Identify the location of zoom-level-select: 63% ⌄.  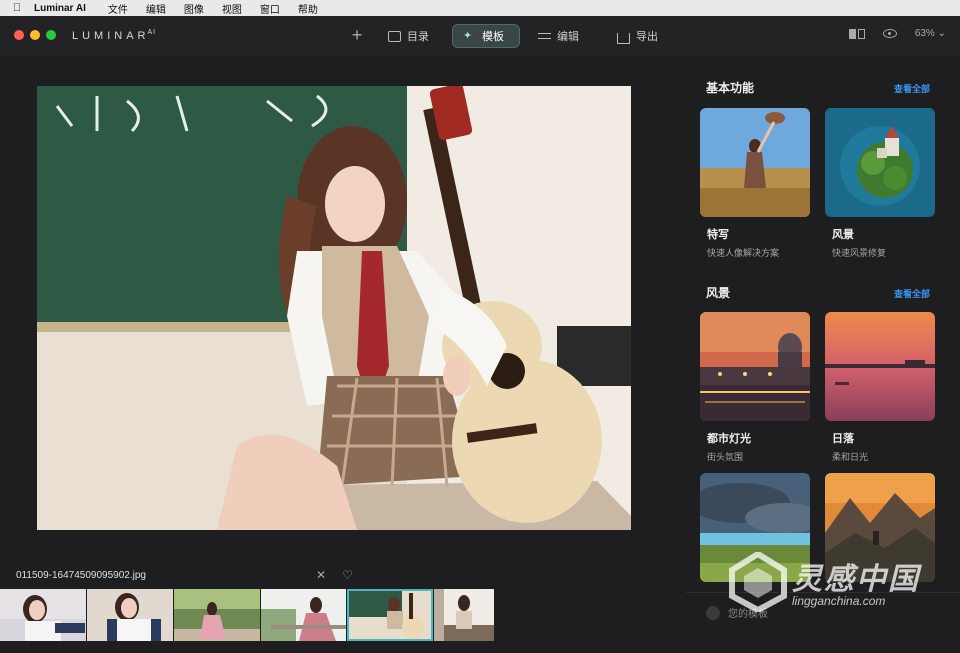
(930, 33).